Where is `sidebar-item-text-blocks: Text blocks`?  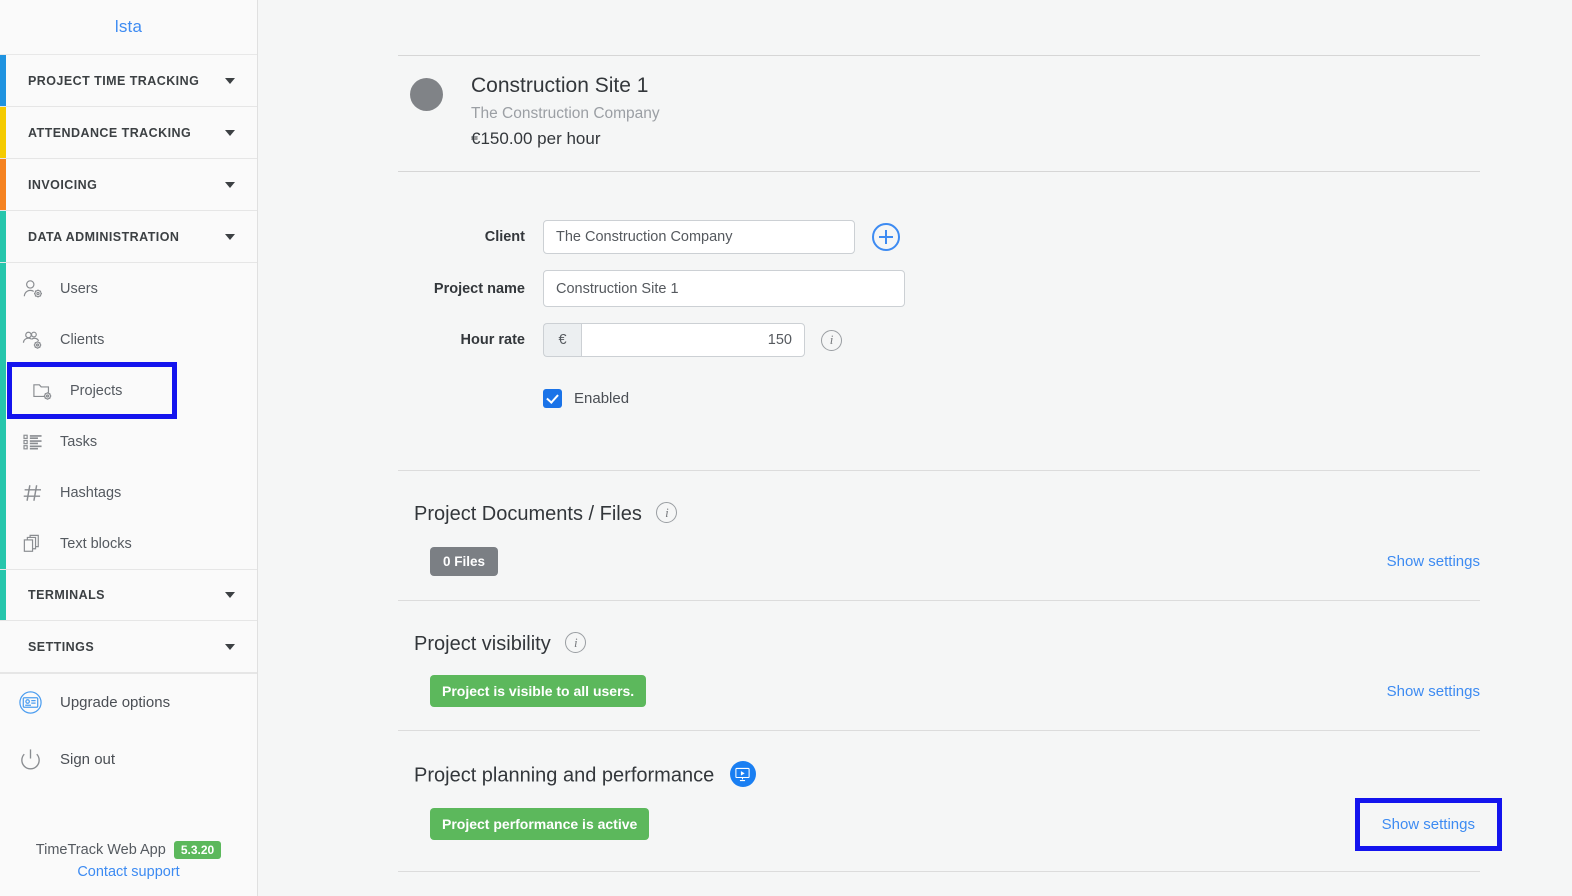
sidebar-item-text-blocks: Text blocks is located at coordinates (128, 543).